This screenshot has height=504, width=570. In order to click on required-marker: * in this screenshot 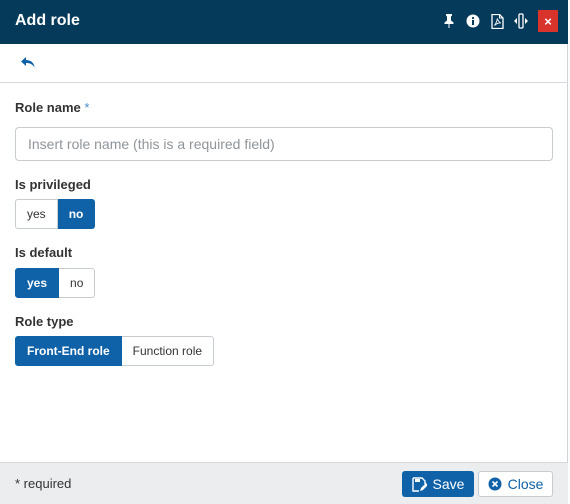, I will do `click(87, 107)`.